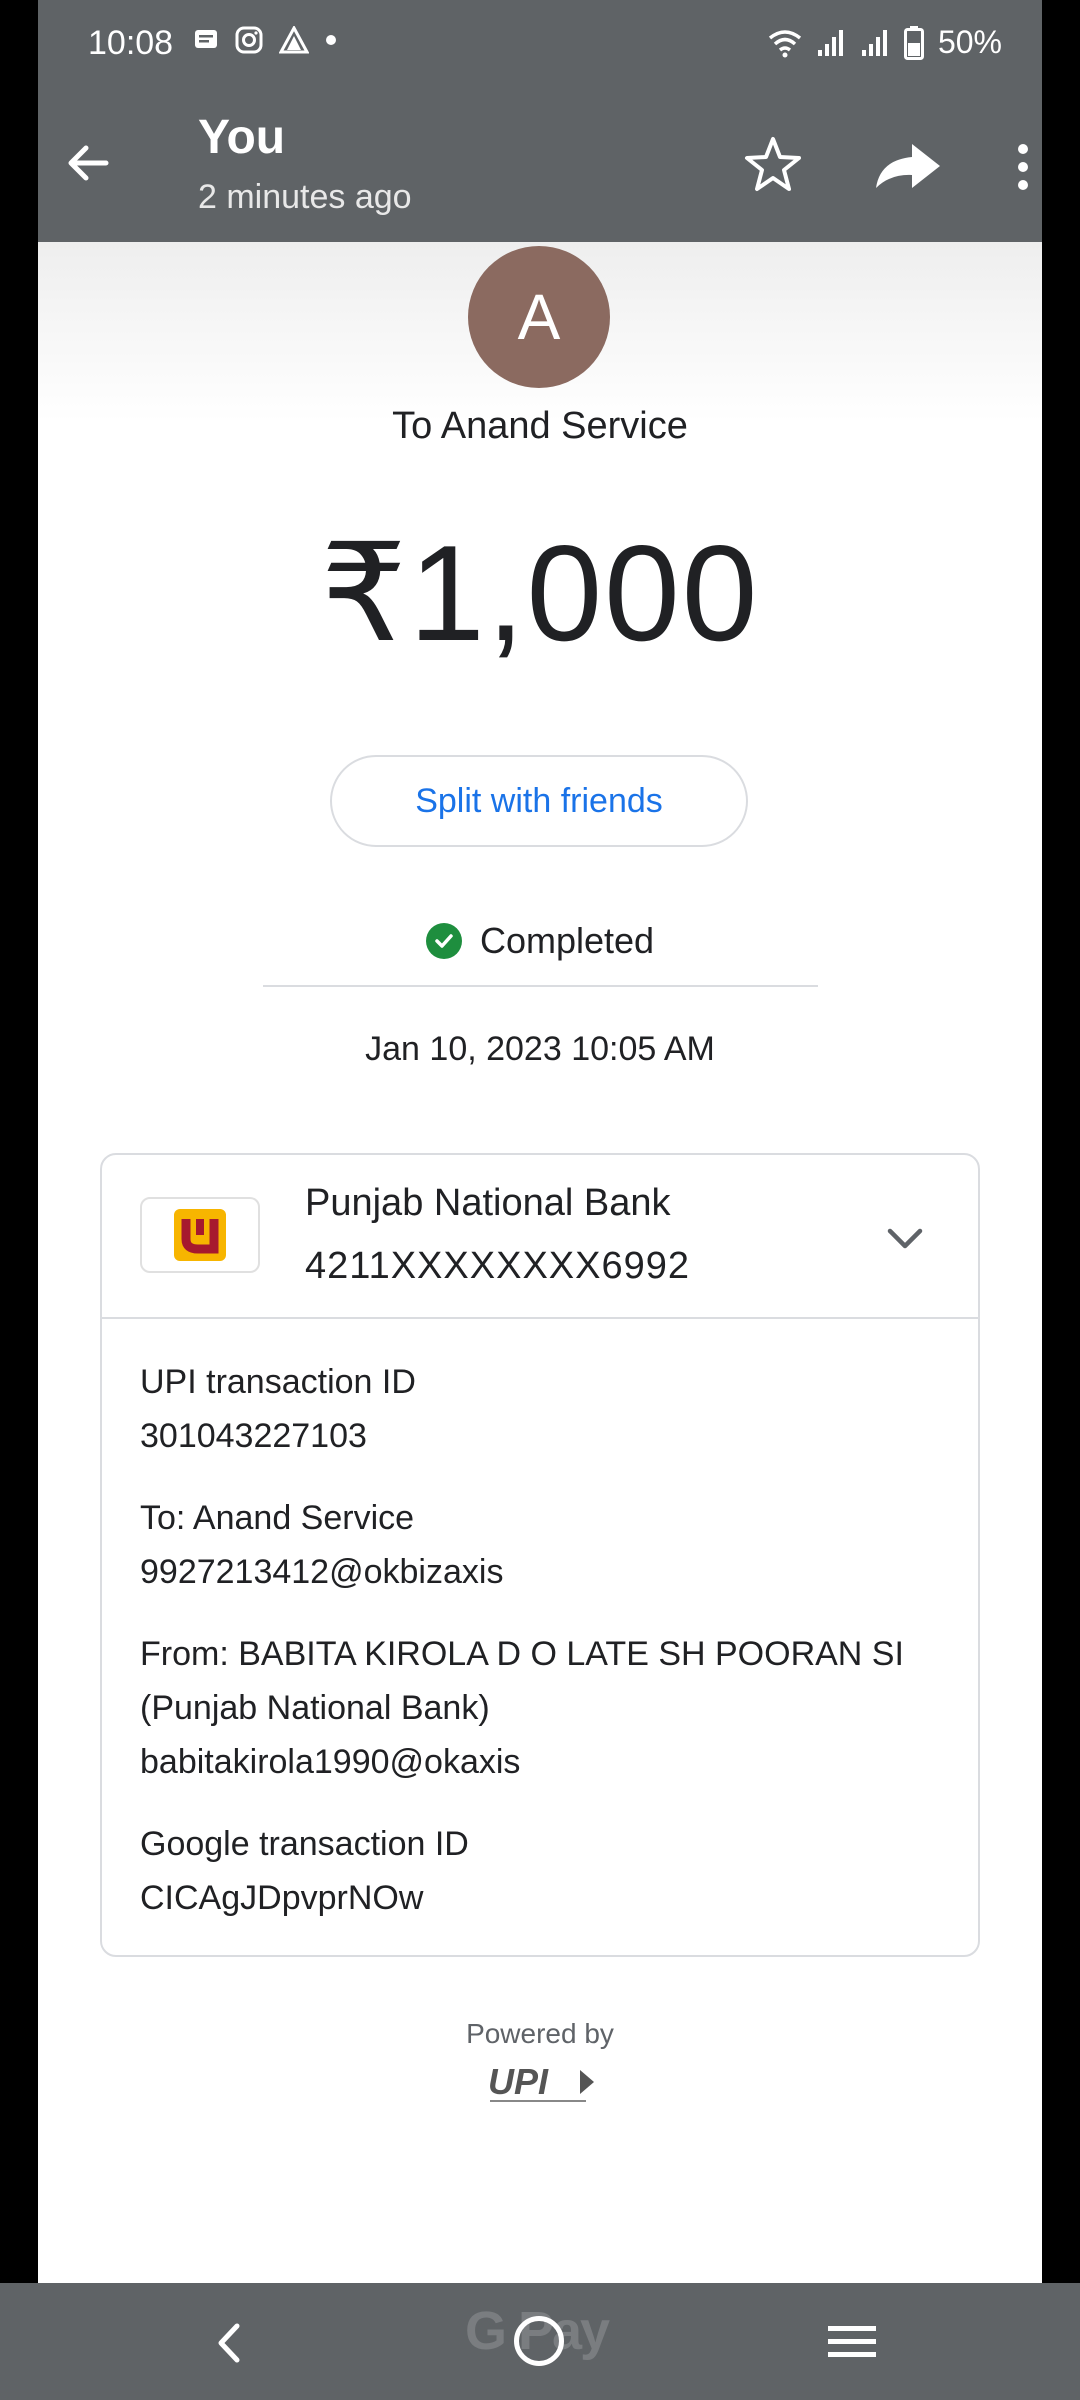 The image size is (1080, 2400). Describe the element at coordinates (89, 163) in the screenshot. I see `back-arrow-icon` at that location.